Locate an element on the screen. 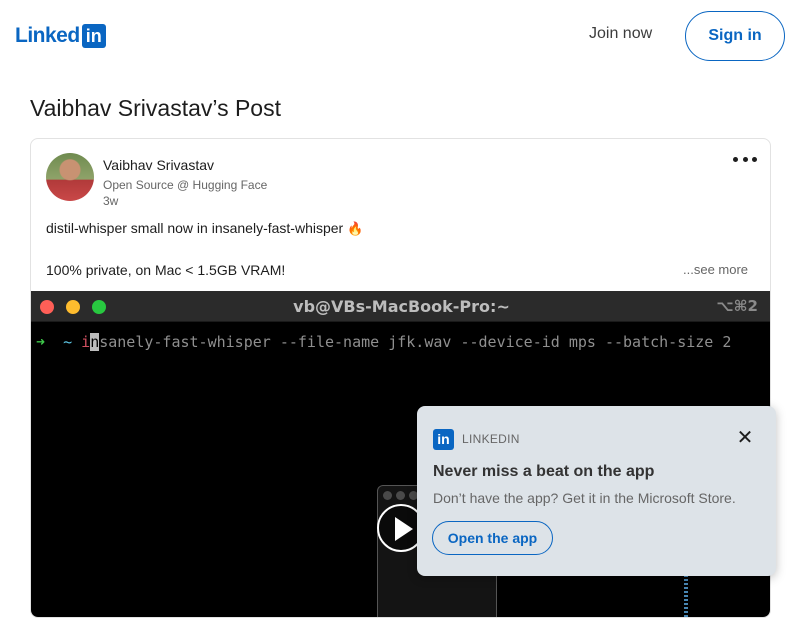 The height and width of the screenshot is (618, 800). join-now-link: Join now is located at coordinates (620, 34).